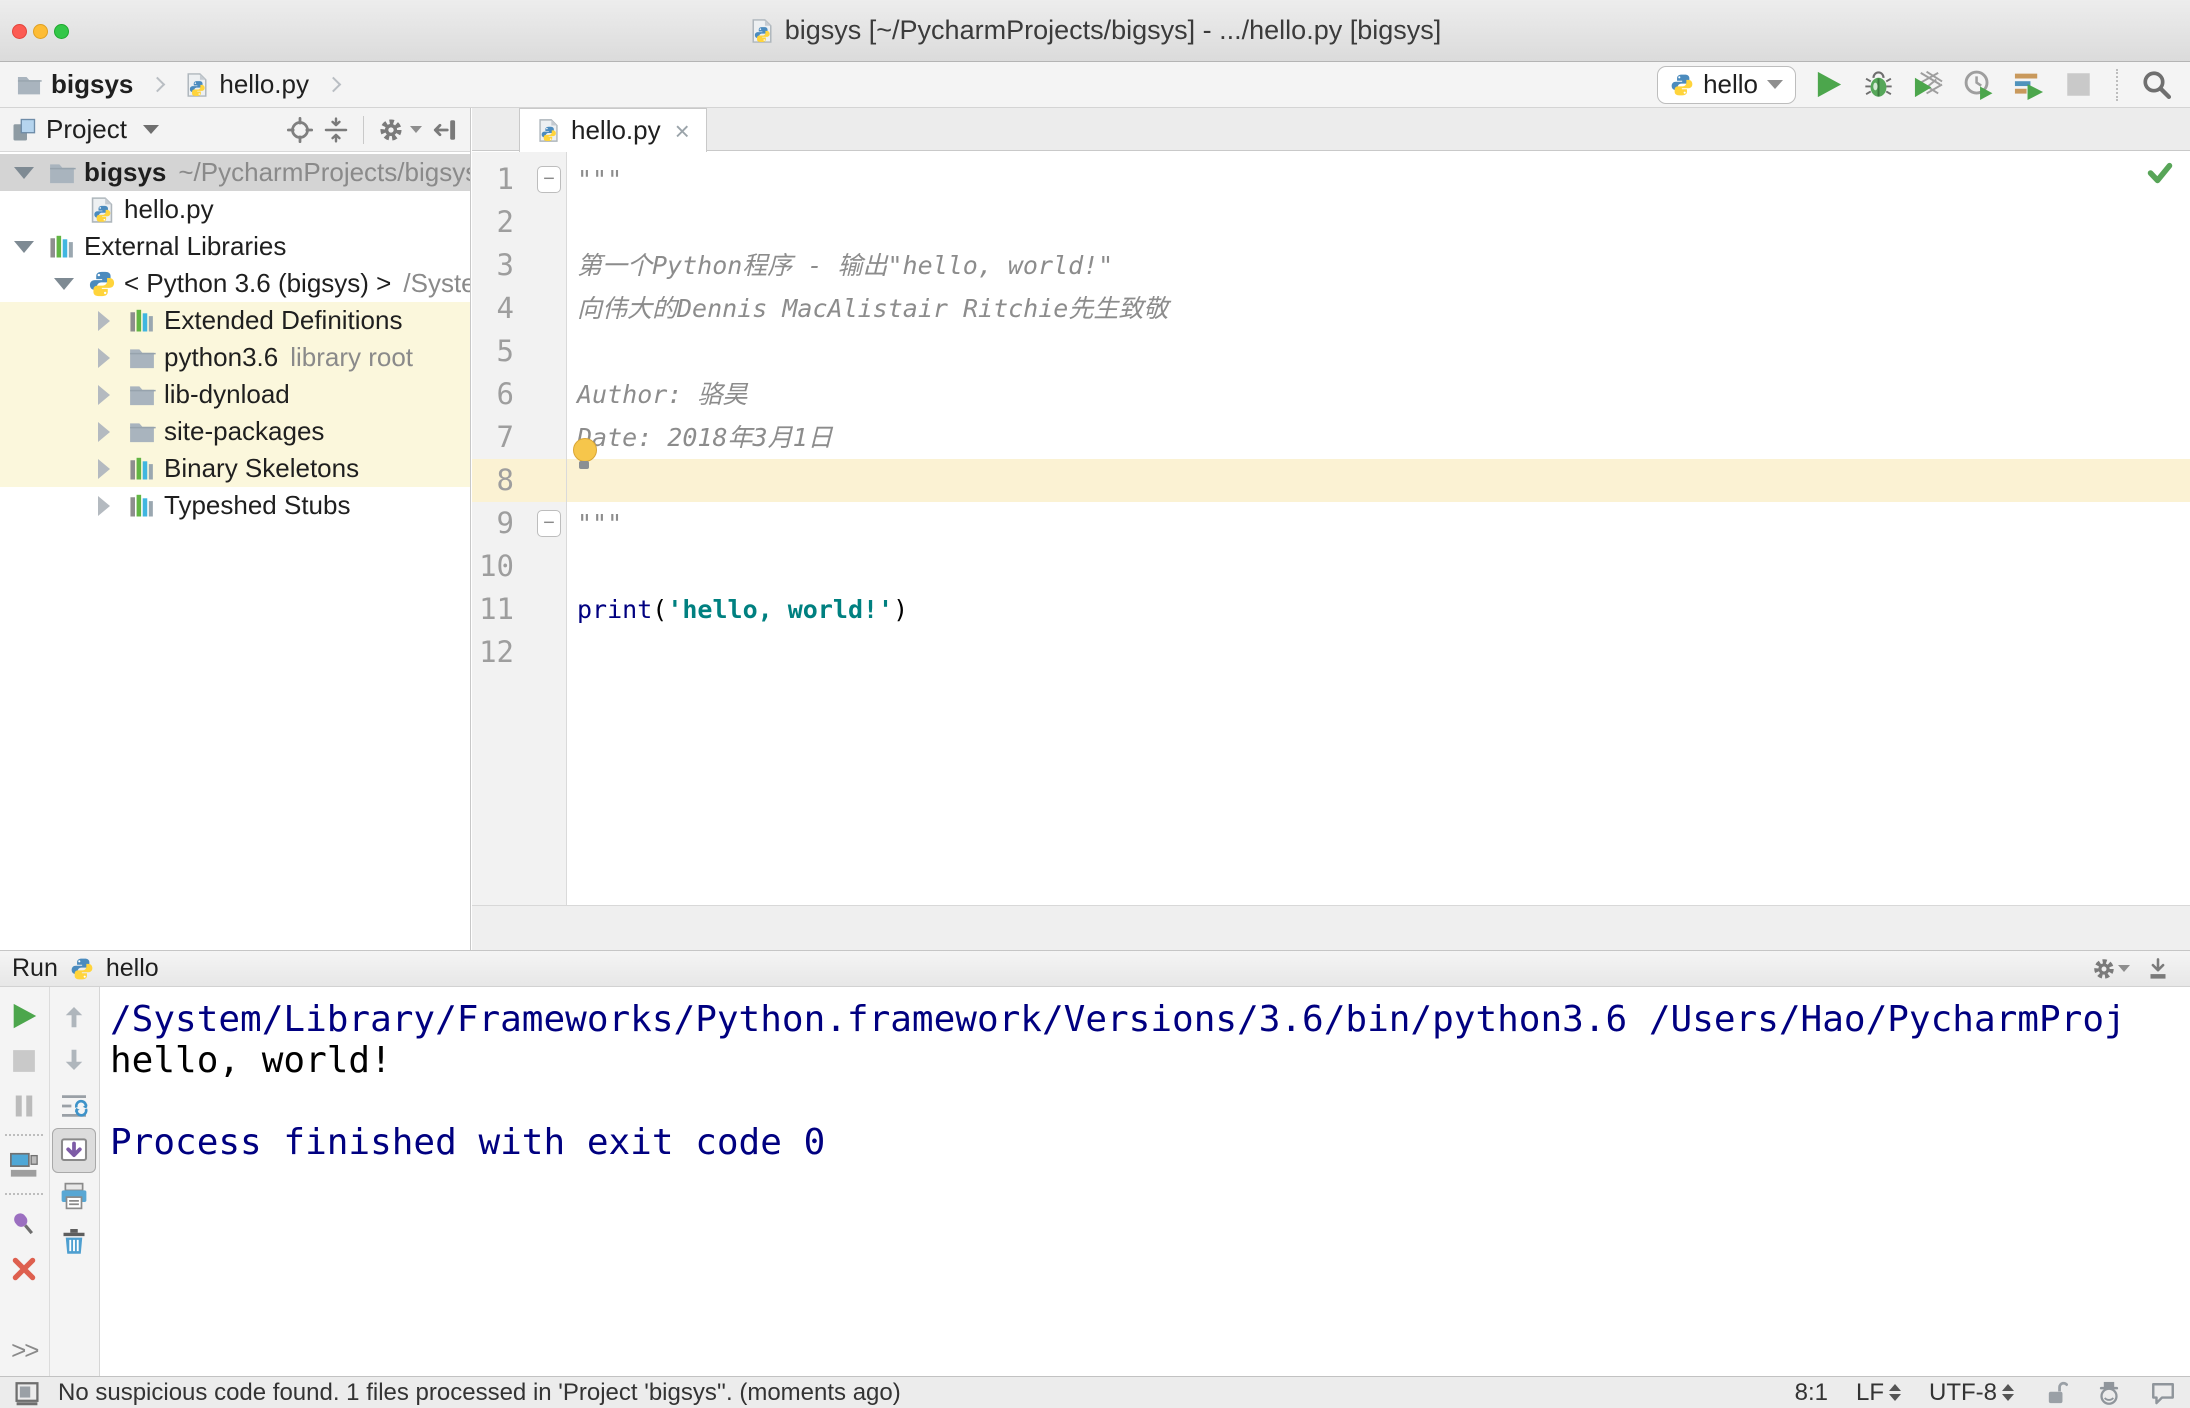 The image size is (2190, 1408). What do you see at coordinates (1811, 1393) in the screenshot?
I see `caret-position-widget: 8:1` at bounding box center [1811, 1393].